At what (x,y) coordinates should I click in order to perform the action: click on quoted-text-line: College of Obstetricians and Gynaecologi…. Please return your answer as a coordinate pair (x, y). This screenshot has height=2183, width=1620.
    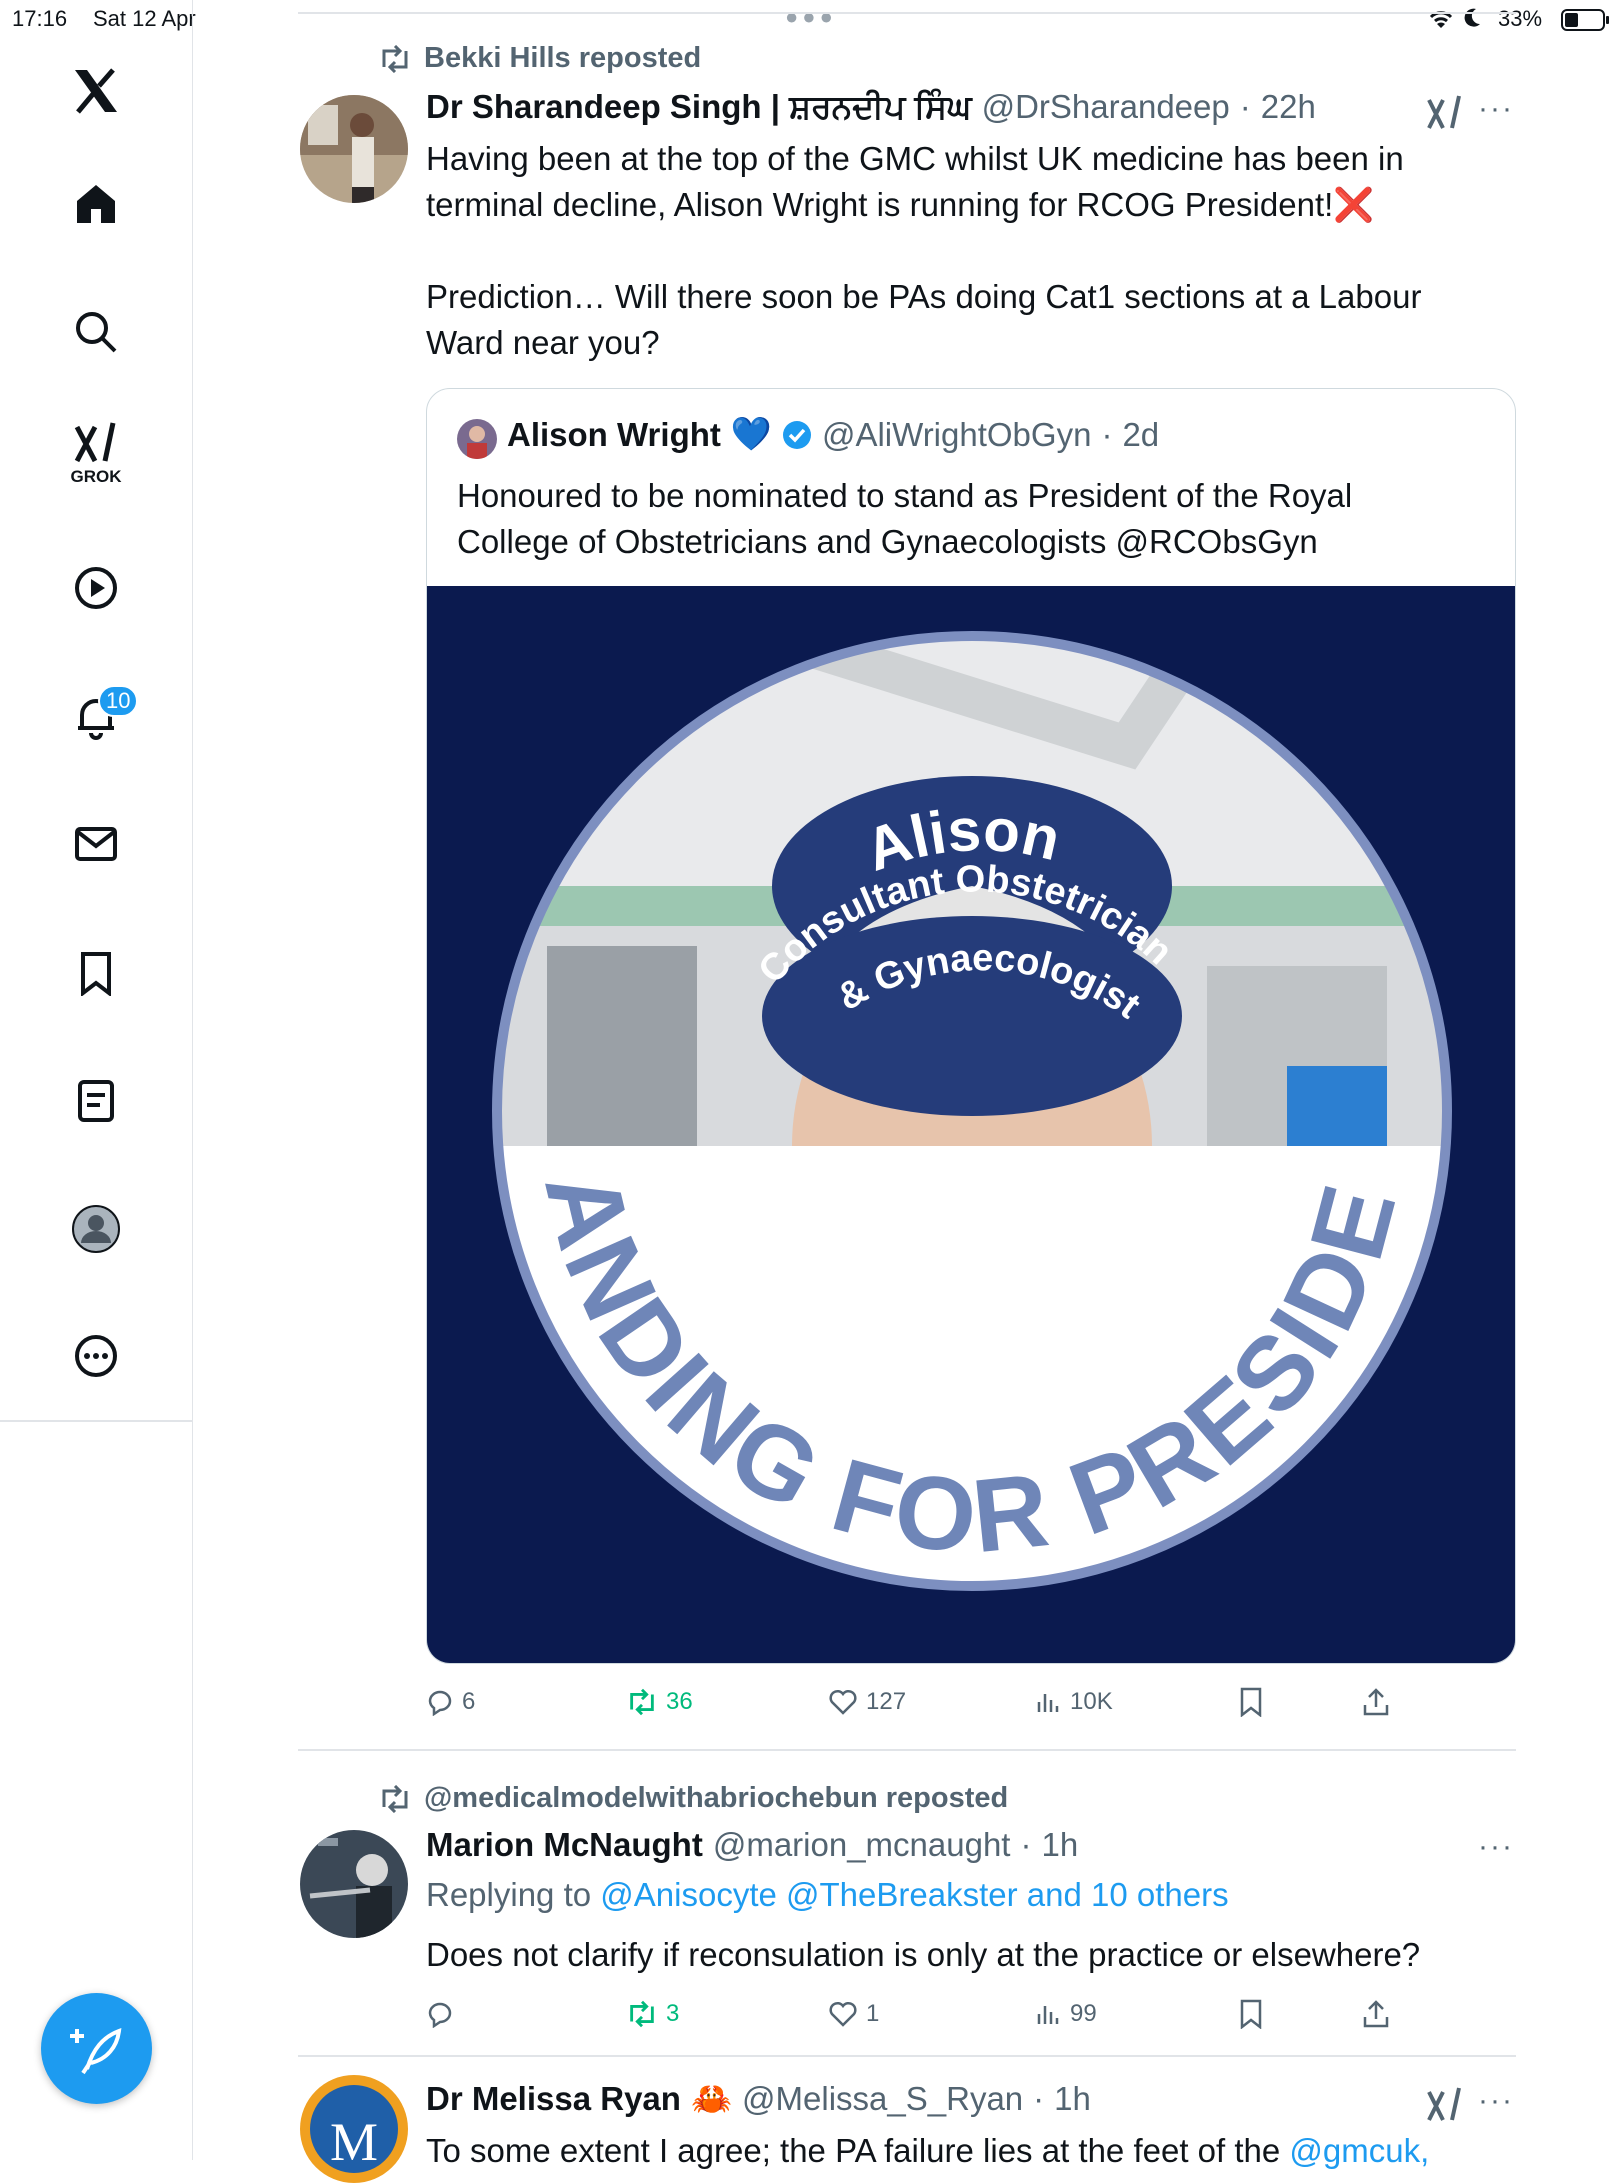
    Looking at the image, I should click on (887, 541).